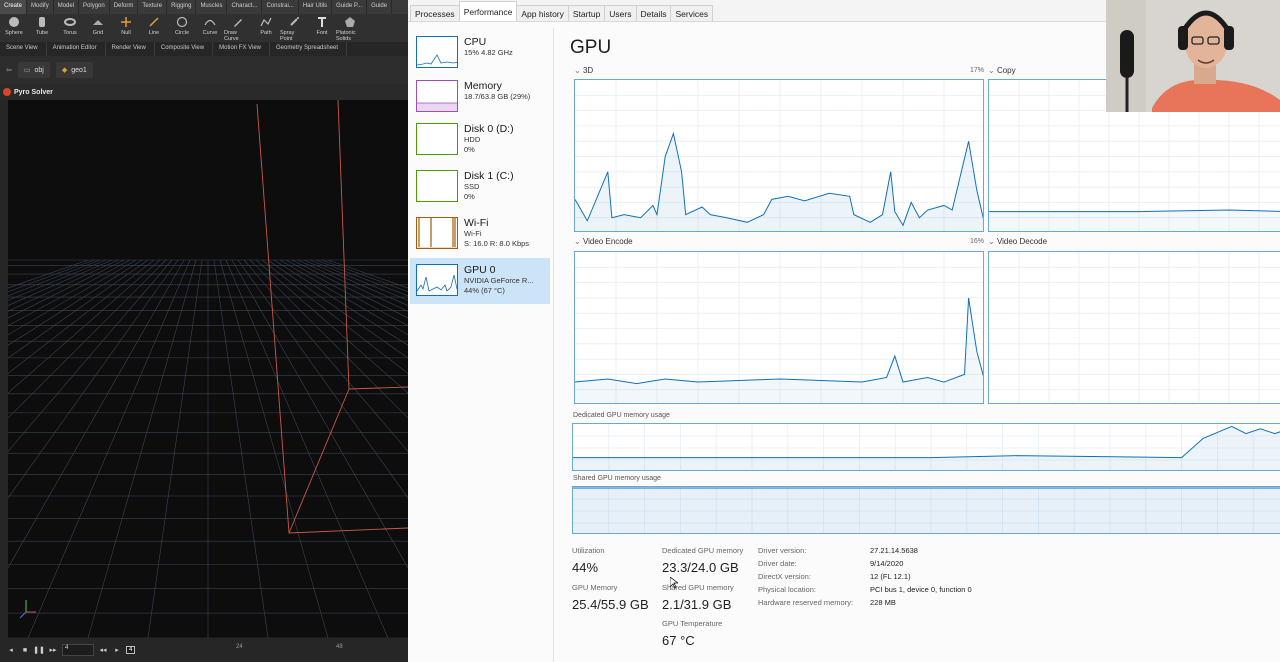 This screenshot has height=662, width=1280. What do you see at coordinates (542, 13) in the screenshot?
I see `tab-app-history: App history` at bounding box center [542, 13].